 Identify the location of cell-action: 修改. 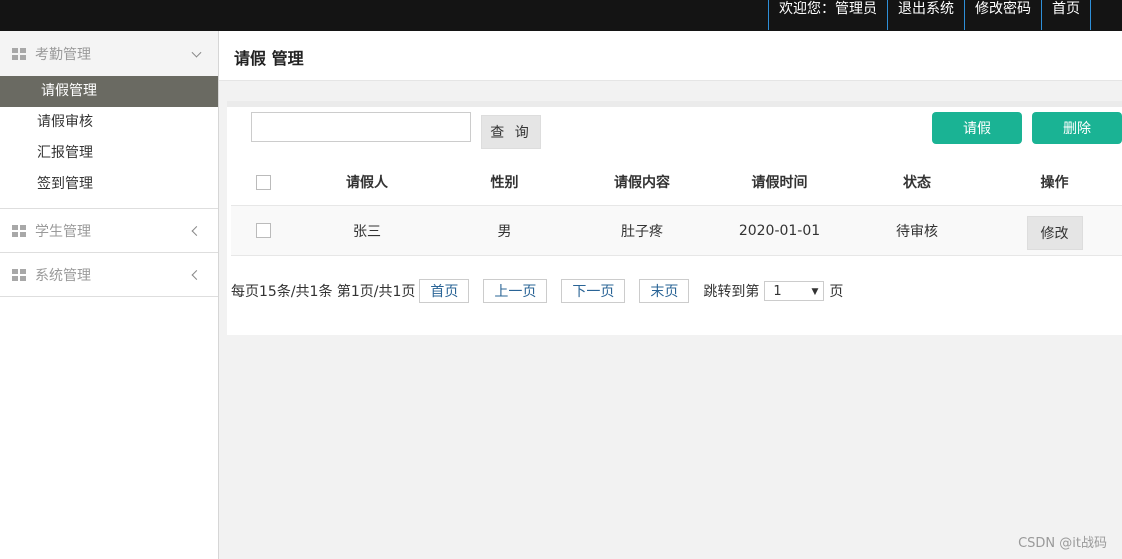
(1054, 231).